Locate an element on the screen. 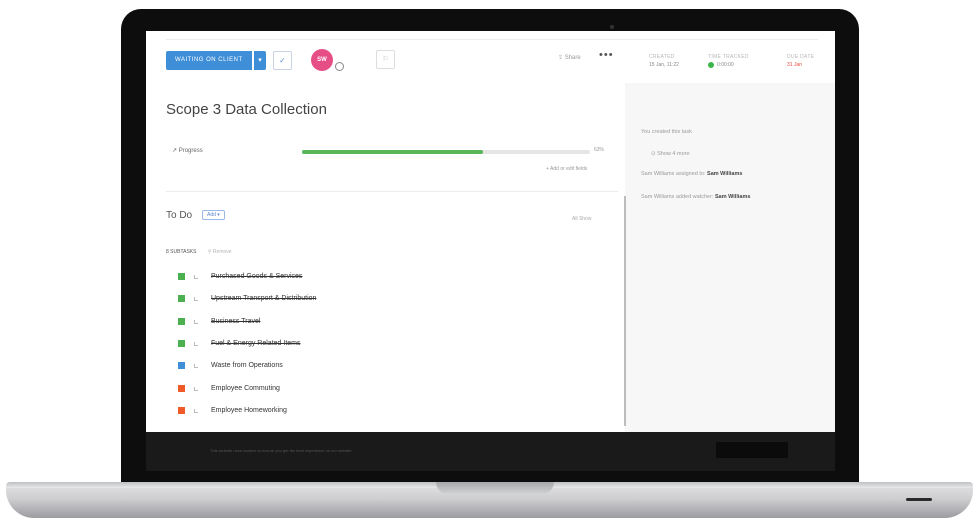 This screenshot has width=979, height=526. tag-icon: ⚐ is located at coordinates (385, 59).